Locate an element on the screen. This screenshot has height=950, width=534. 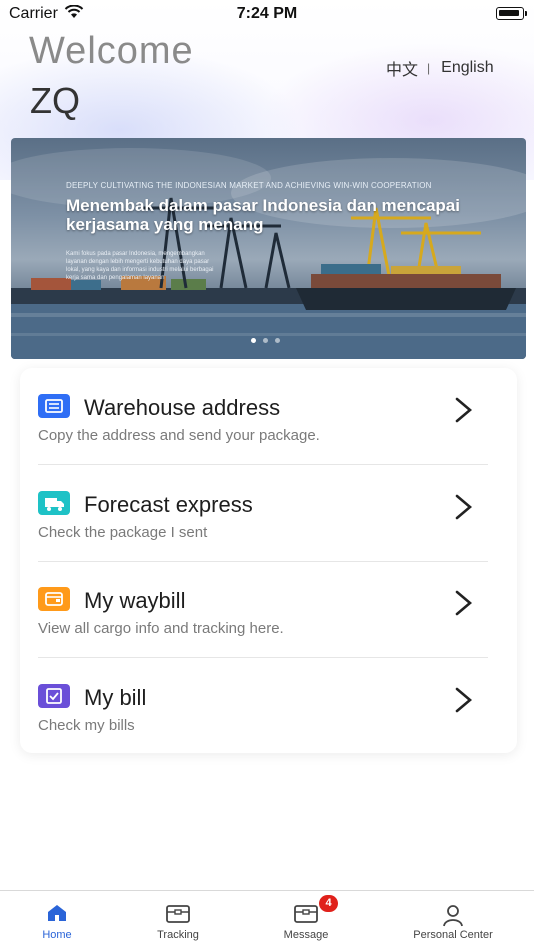
tracking-icon is located at coordinates (178, 914).